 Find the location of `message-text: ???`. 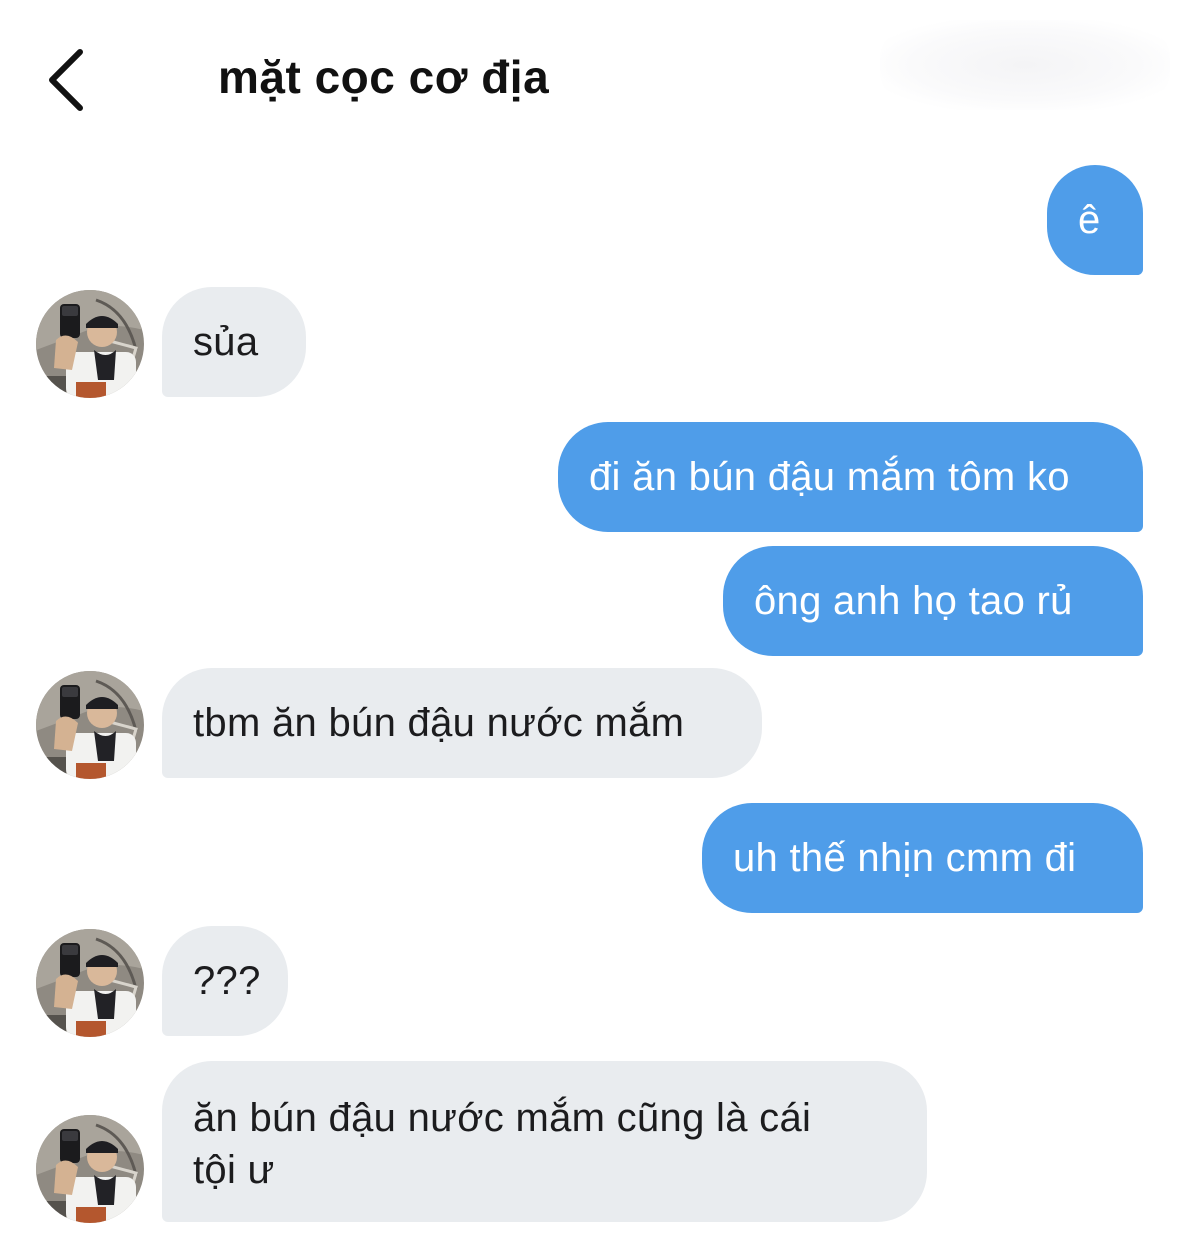

message-text: ??? is located at coordinates (227, 981).